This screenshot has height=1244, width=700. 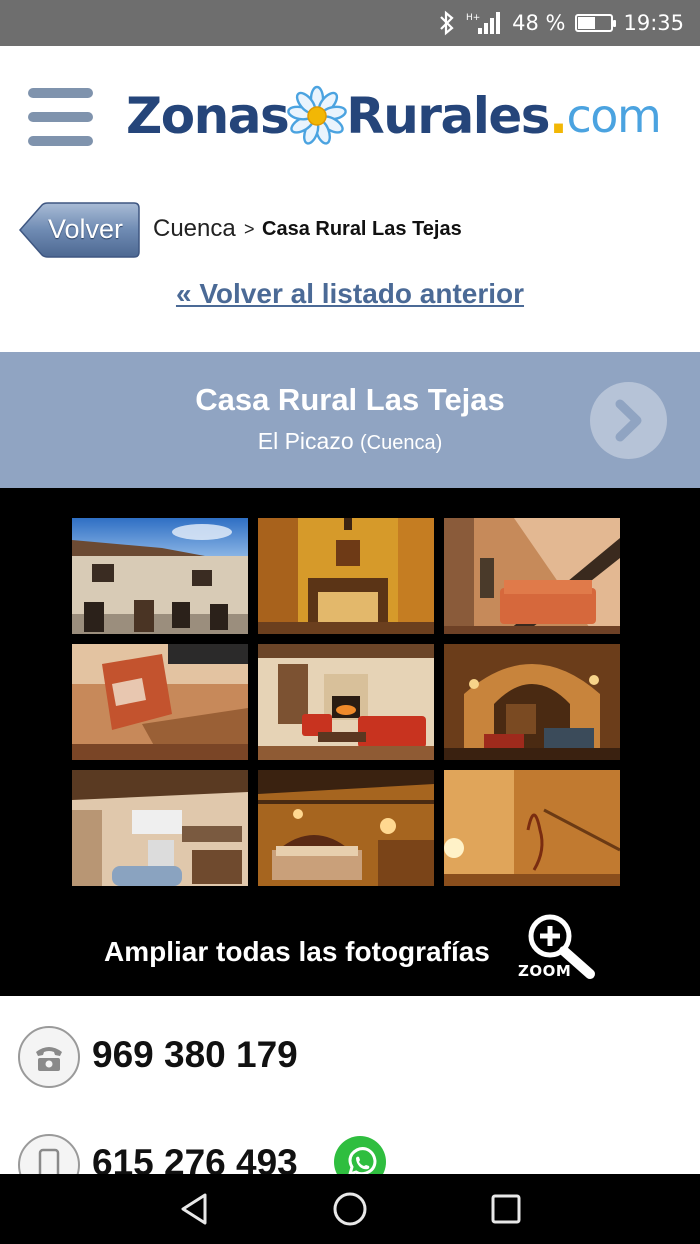 I want to click on back-to-list-row: « Volver al listado anterior, so click(x=350, y=294).